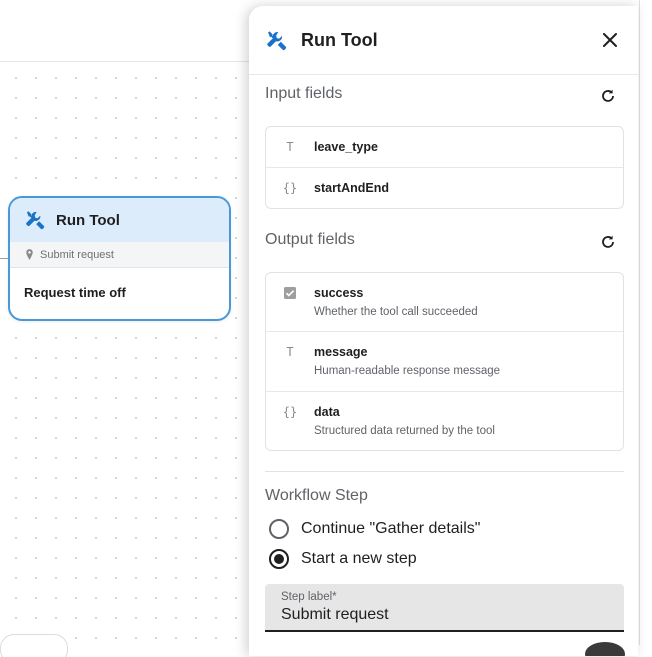 Image resolution: width=652 pixels, height=657 pixels. What do you see at coordinates (290, 294) in the screenshot?
I see `checkbox-type-icon` at bounding box center [290, 294].